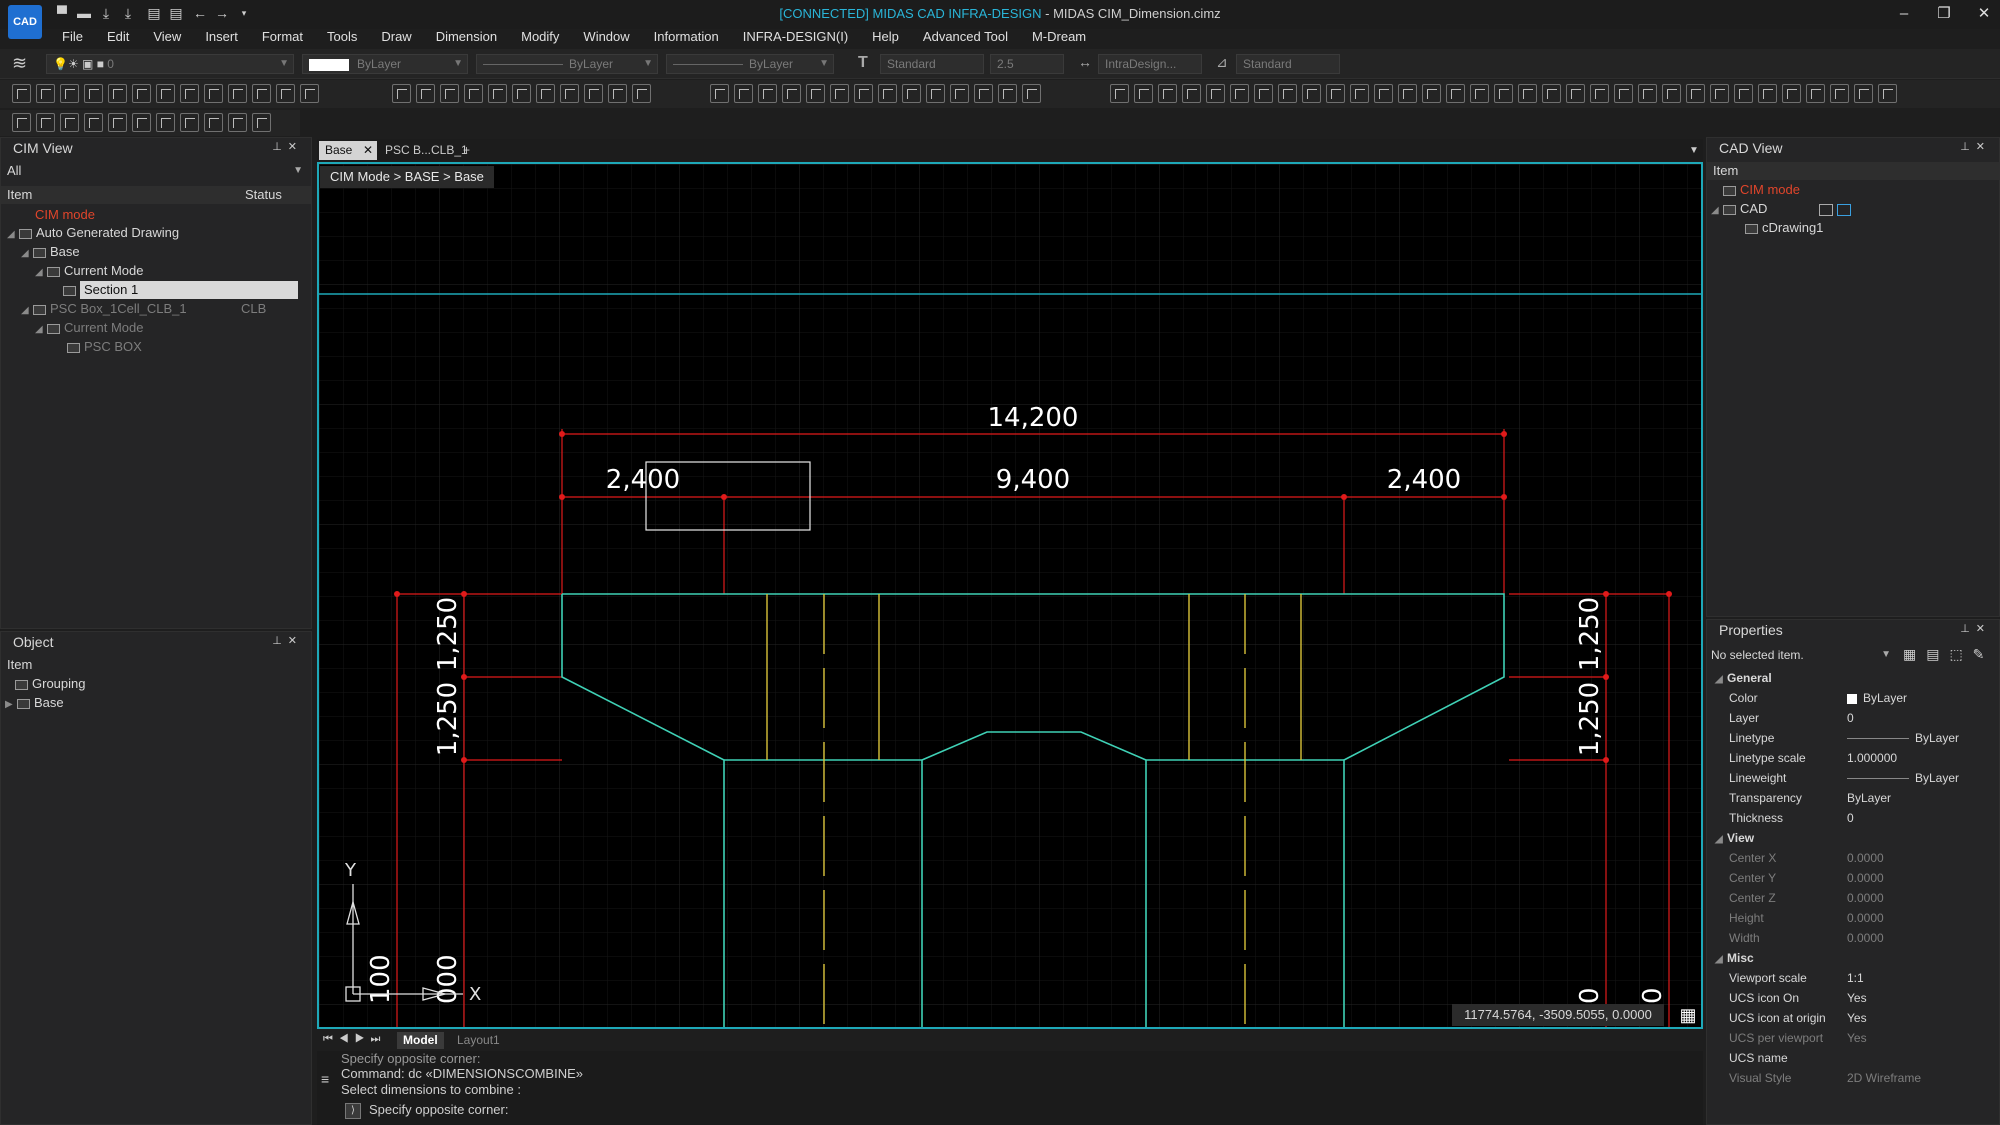 Image resolution: width=2000 pixels, height=1125 pixels. What do you see at coordinates (167, 38) in the screenshot?
I see `menu-view: View` at bounding box center [167, 38].